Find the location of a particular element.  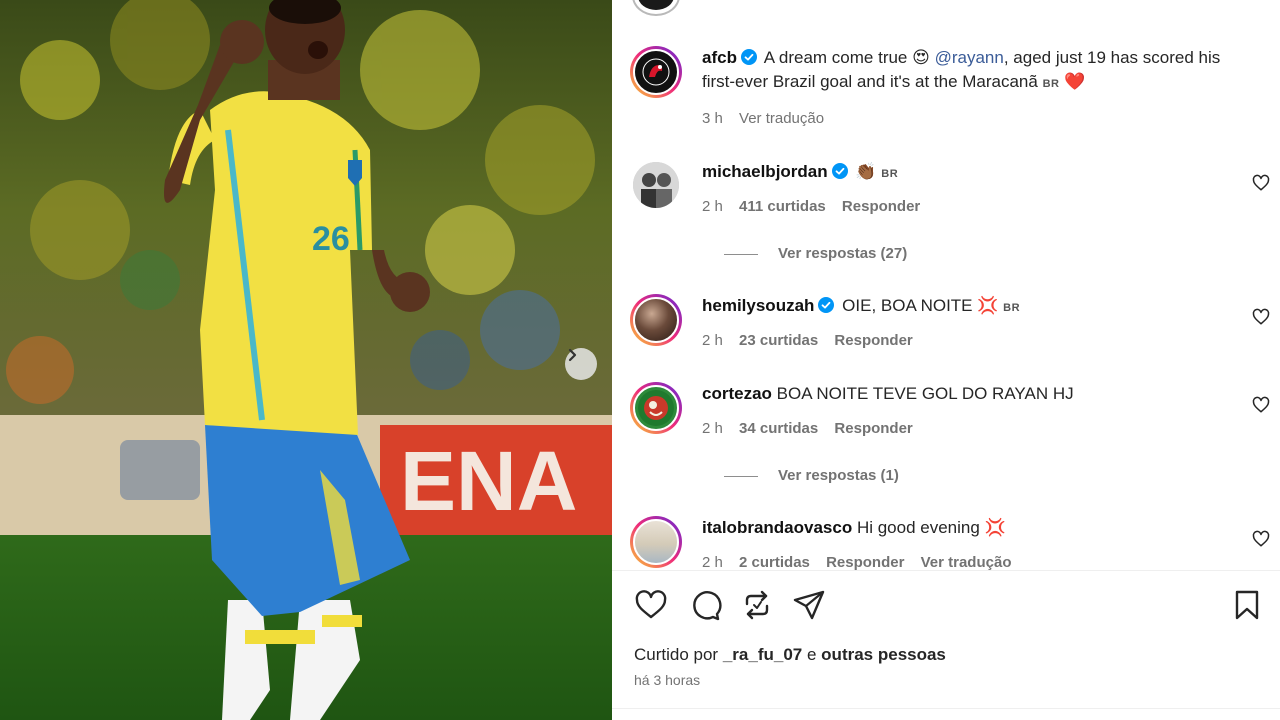

comment-likes: 23 curtidas is located at coordinates (778, 340).